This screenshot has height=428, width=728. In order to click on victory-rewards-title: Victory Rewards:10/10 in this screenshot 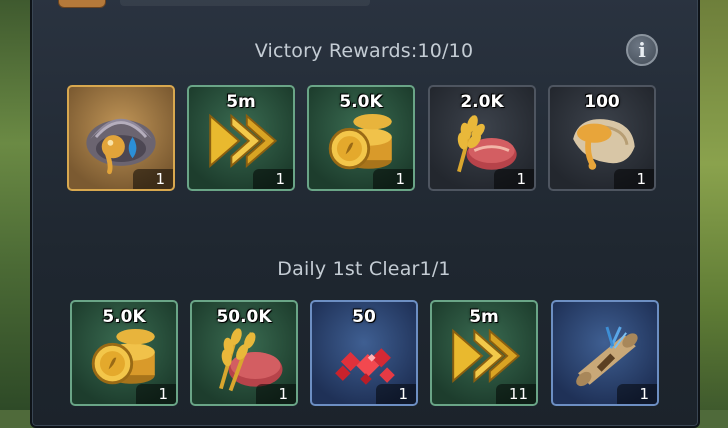, I will do `click(364, 51)`.